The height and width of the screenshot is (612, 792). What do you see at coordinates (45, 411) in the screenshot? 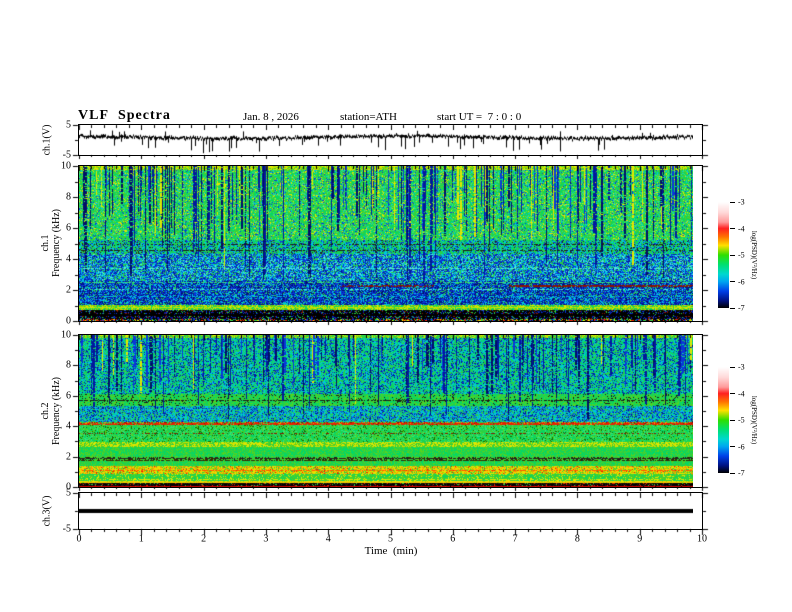
I see `ch2-frequency-axis-label-line1: ch.2` at bounding box center [45, 411].